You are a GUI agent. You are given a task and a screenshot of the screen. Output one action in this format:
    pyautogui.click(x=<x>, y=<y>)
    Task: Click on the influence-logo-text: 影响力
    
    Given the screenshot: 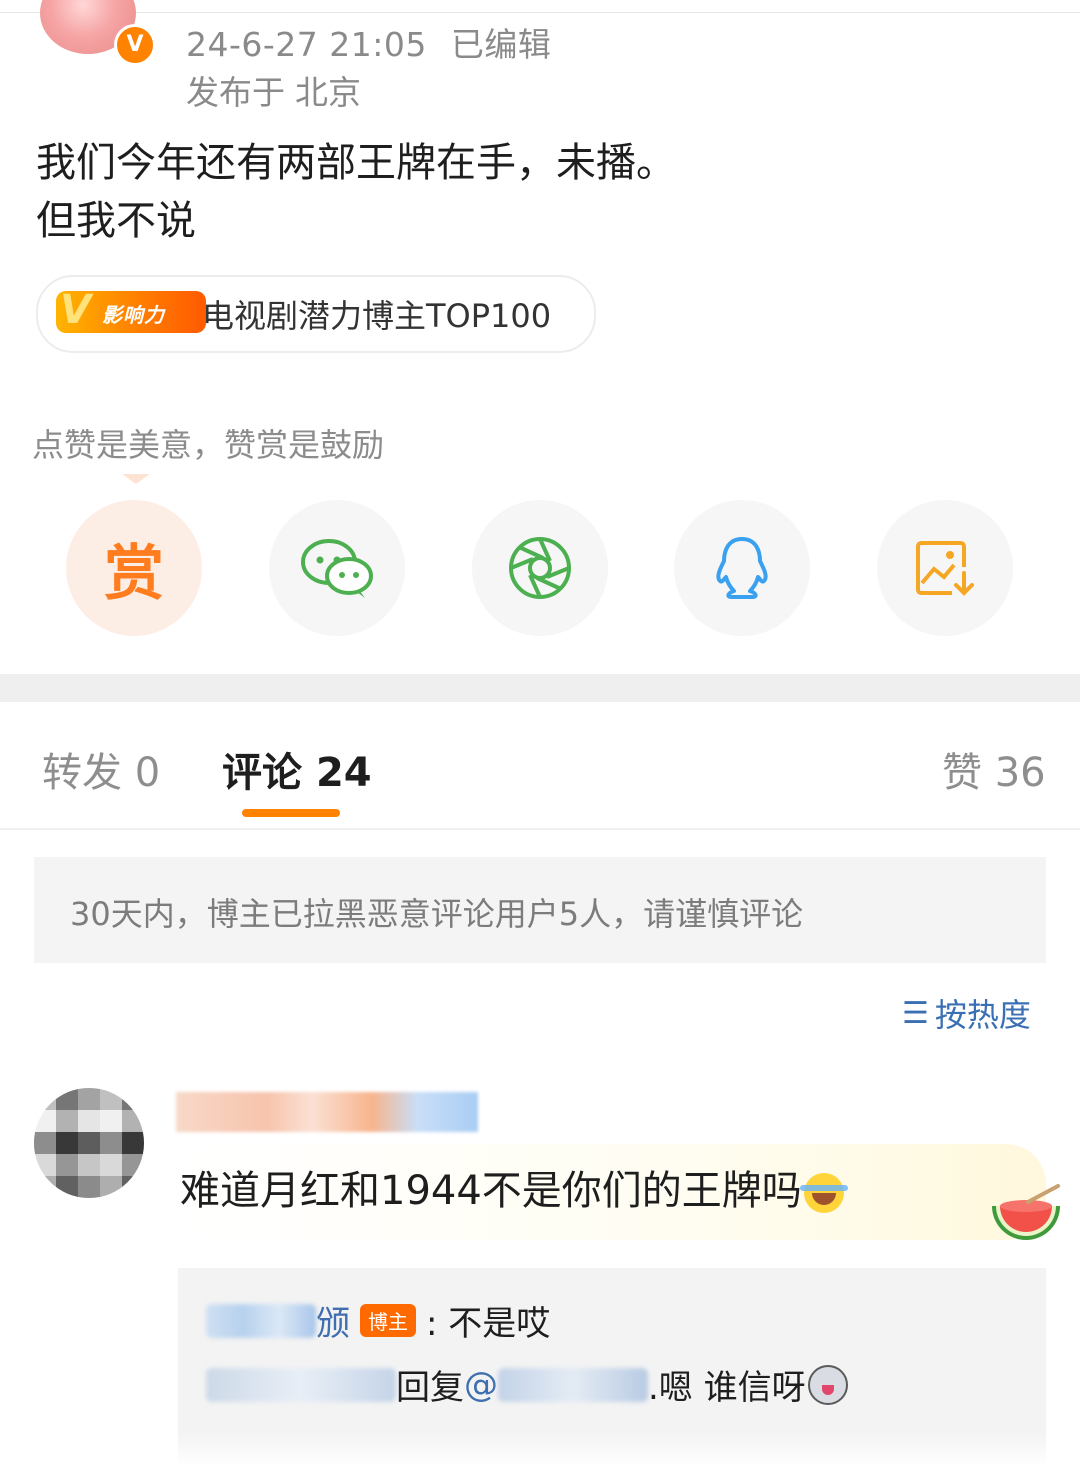 What is the action you would take?
    pyautogui.click(x=133, y=315)
    